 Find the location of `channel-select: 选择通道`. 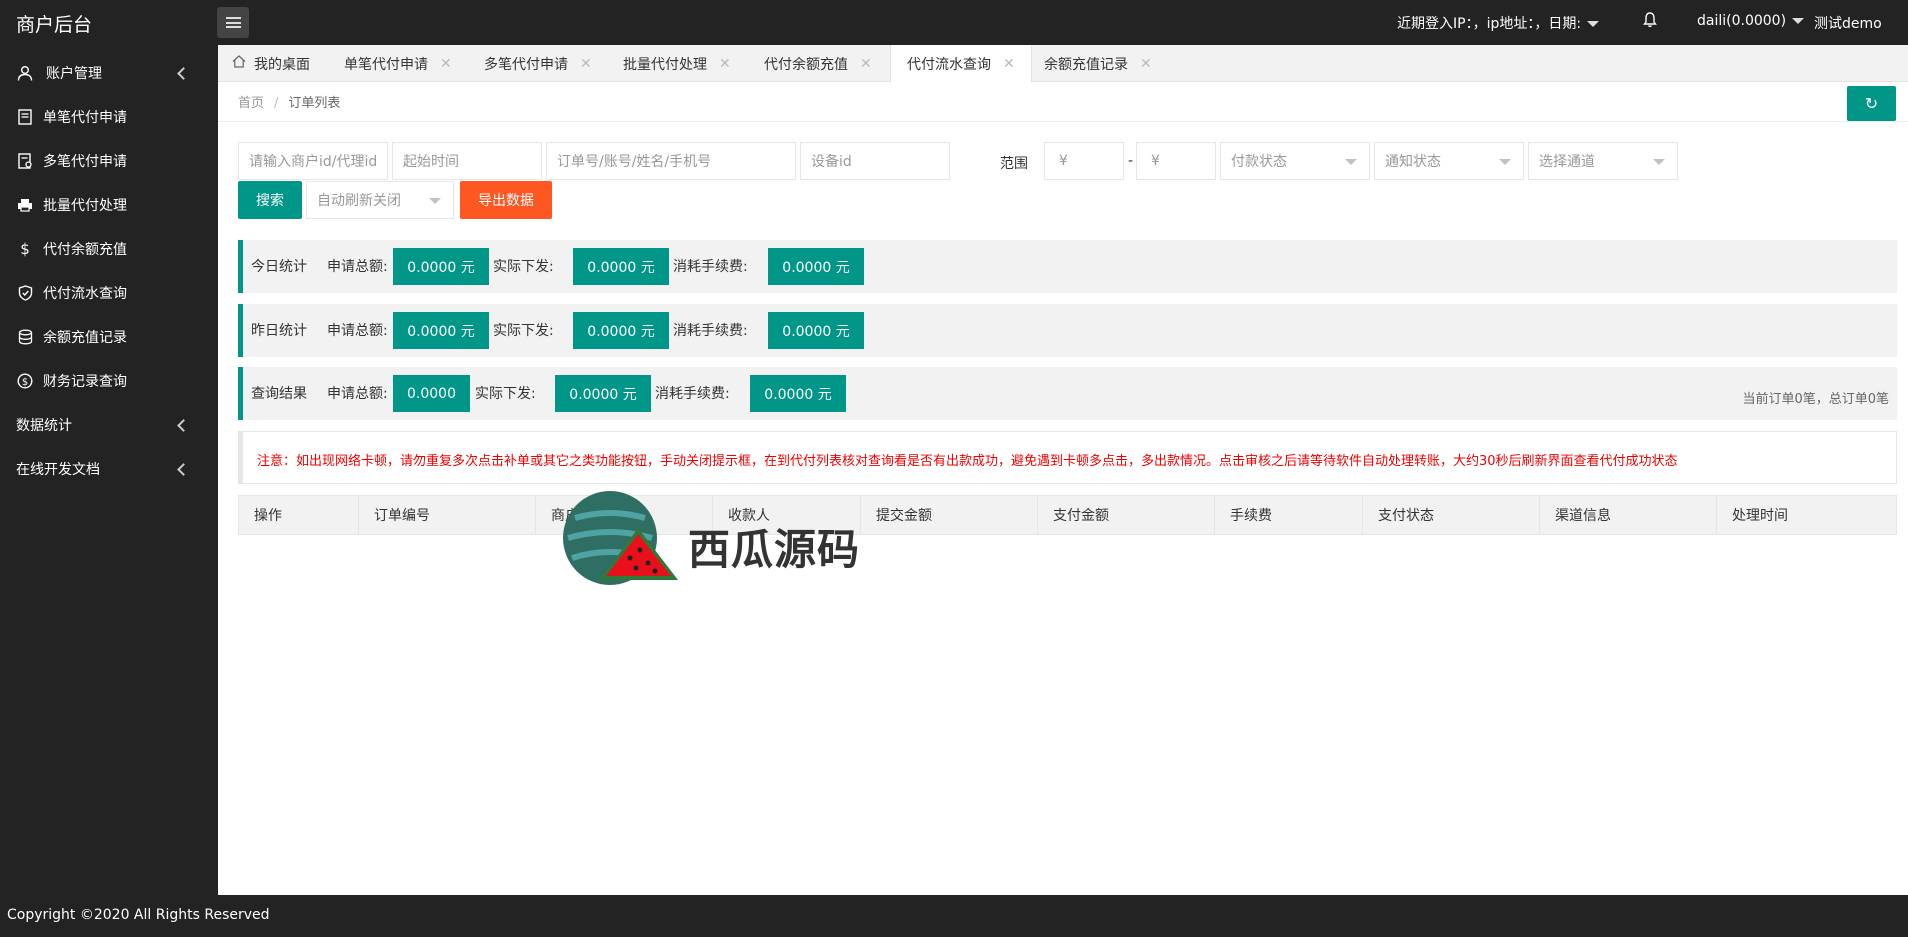

channel-select: 选择通道 is located at coordinates (1603, 161).